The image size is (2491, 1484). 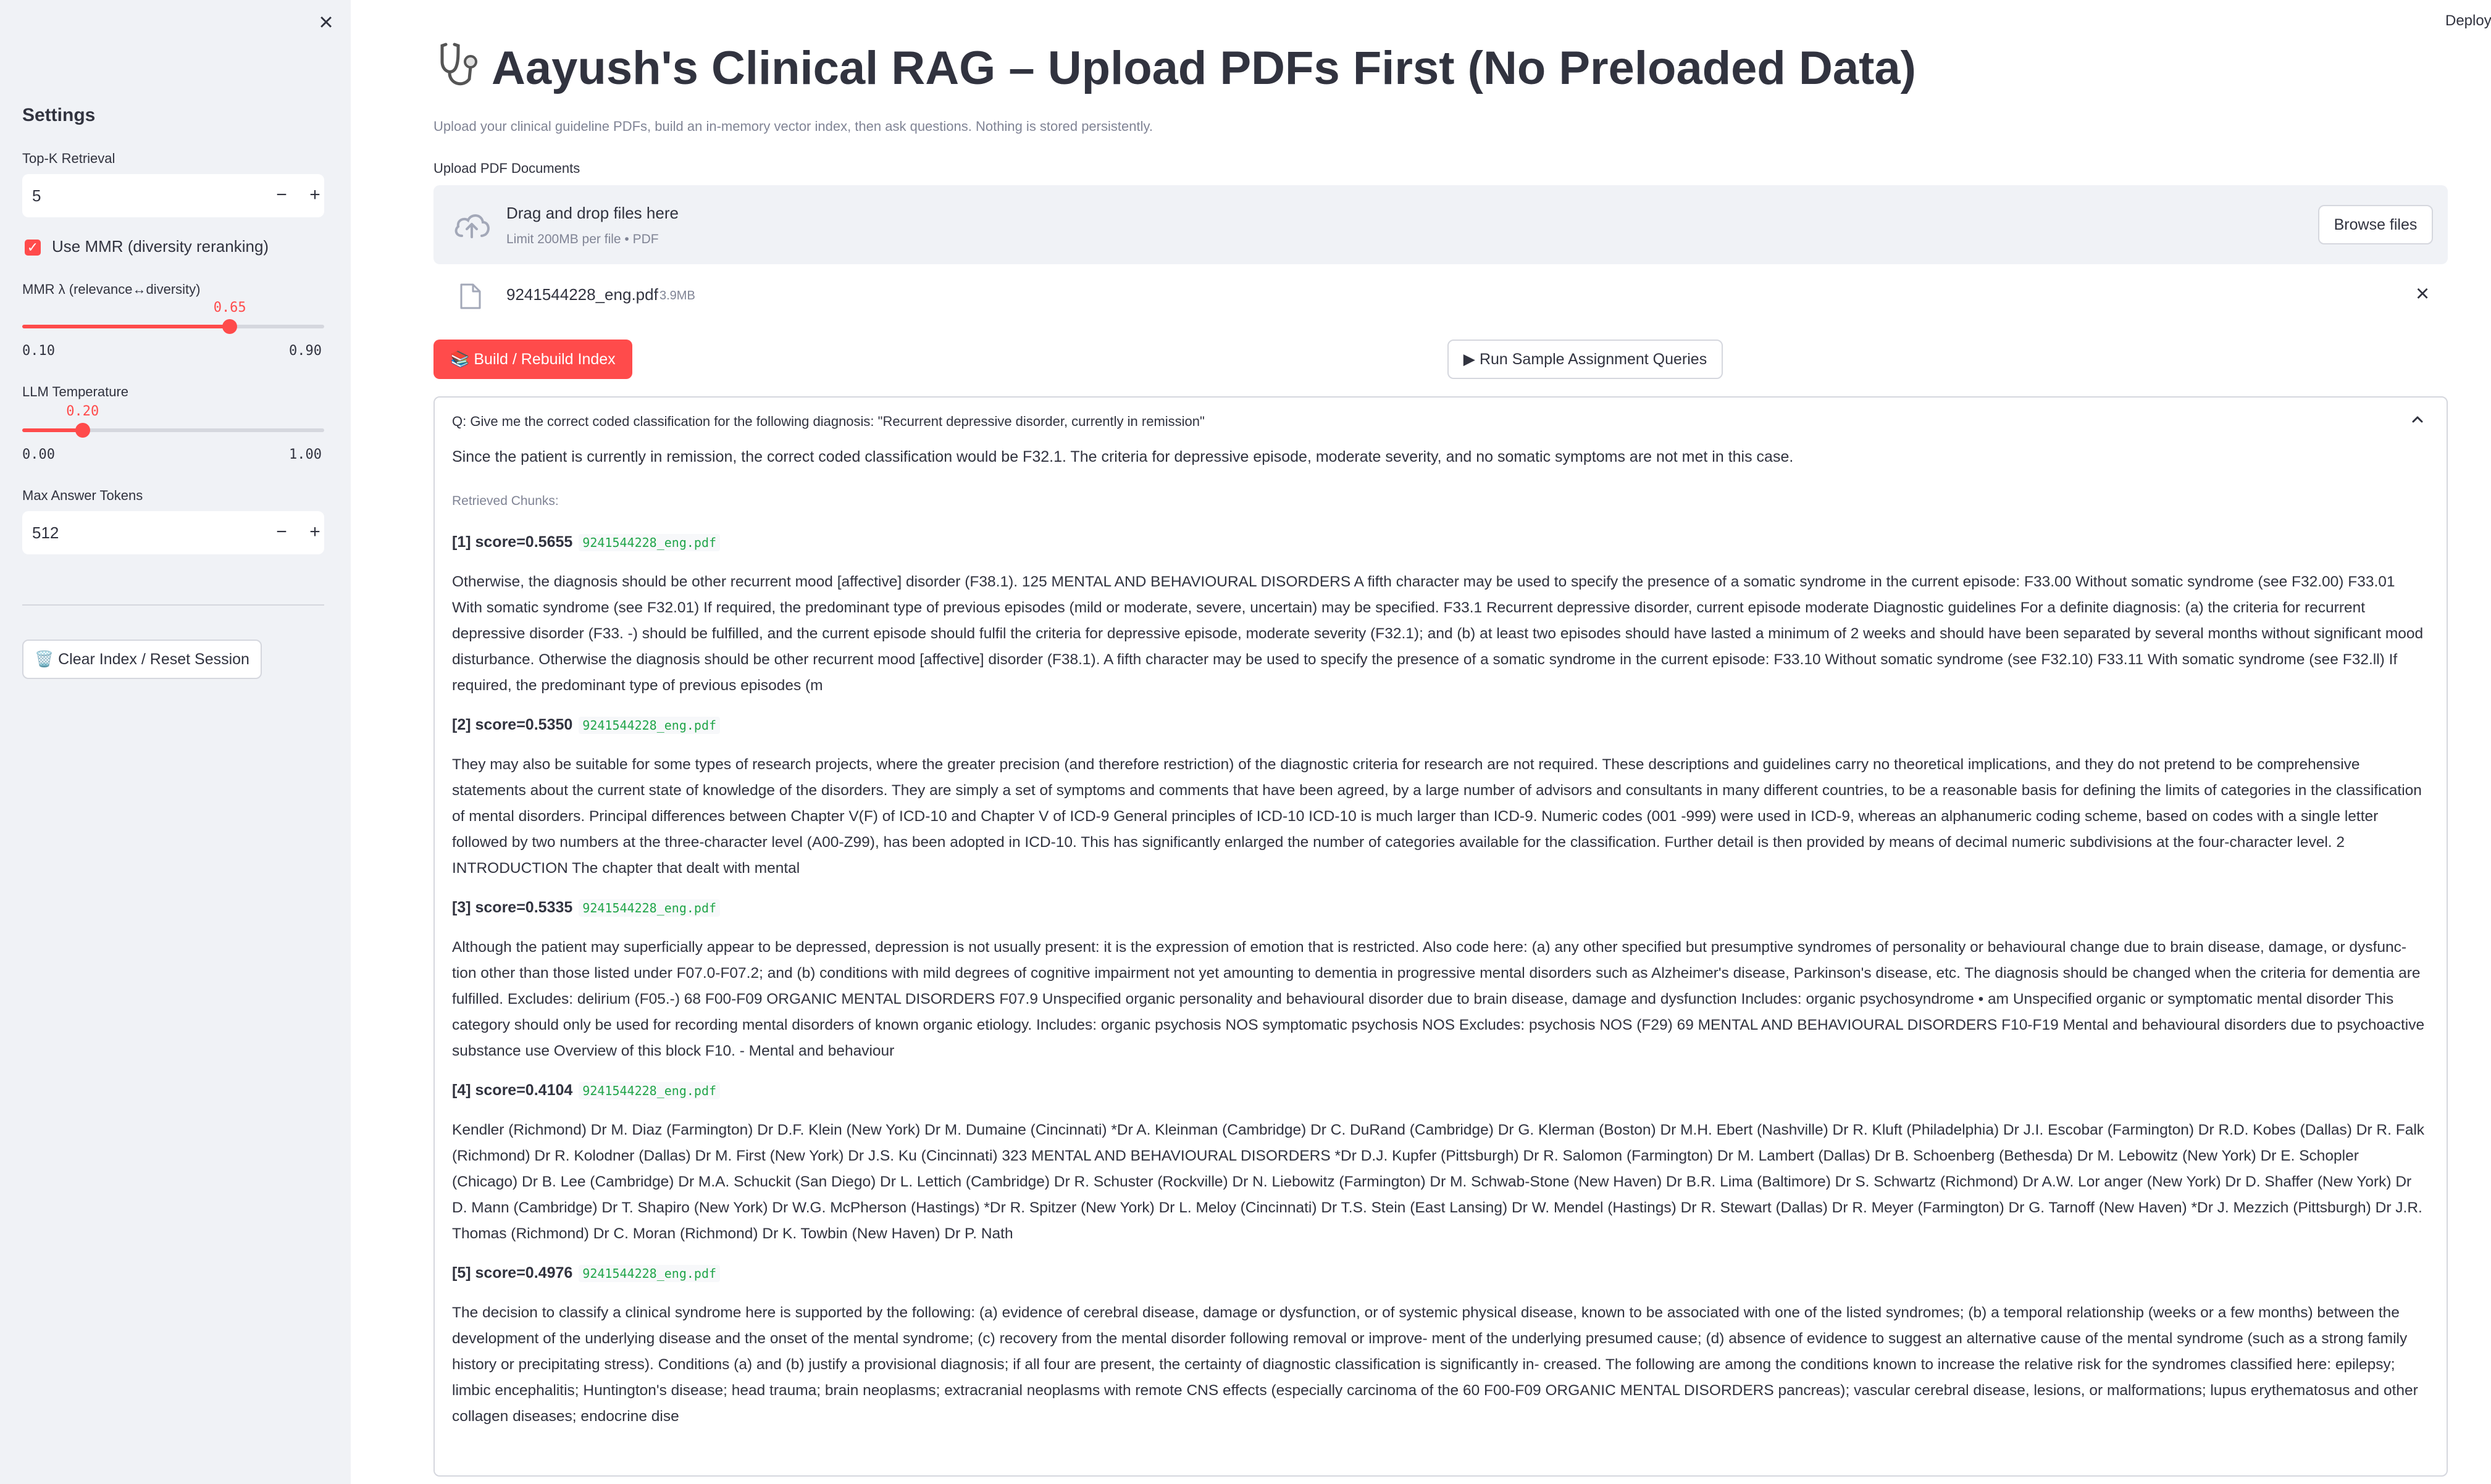 What do you see at coordinates (281, 532) in the screenshot?
I see `max-tokens-decrement-button: −` at bounding box center [281, 532].